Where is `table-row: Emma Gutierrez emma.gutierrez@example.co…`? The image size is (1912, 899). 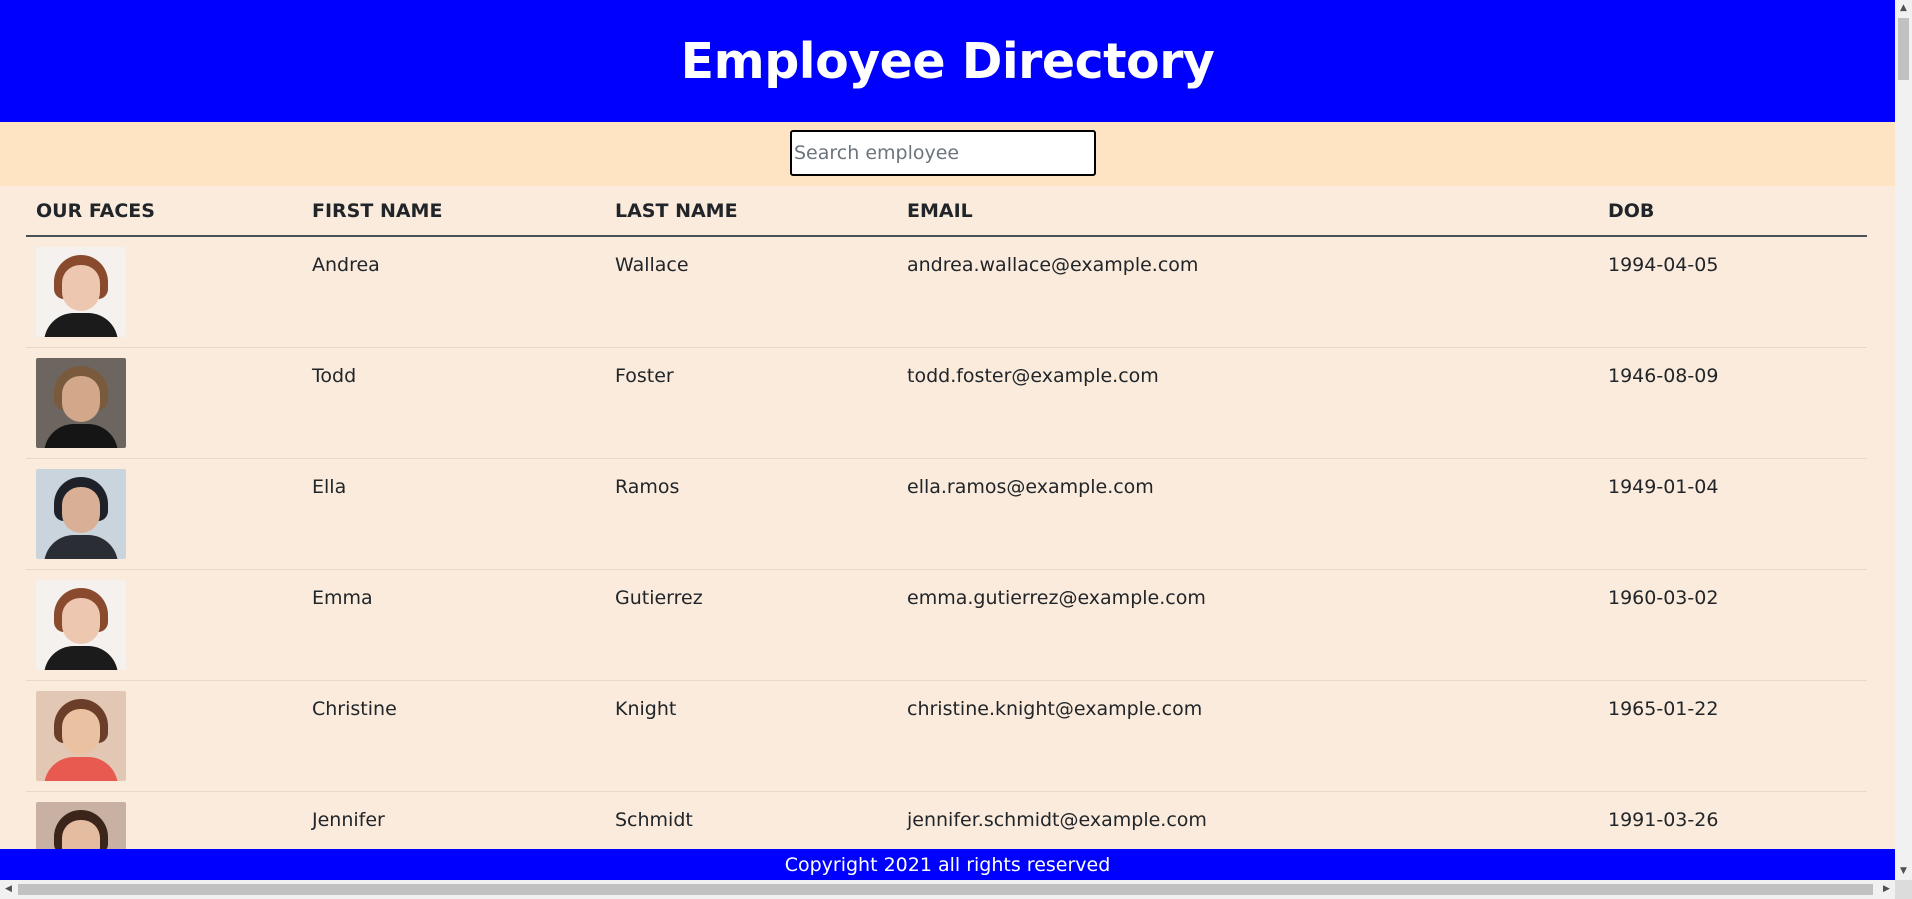
table-row: Emma Gutierrez emma.gutierrez@example.co… is located at coordinates (946, 625).